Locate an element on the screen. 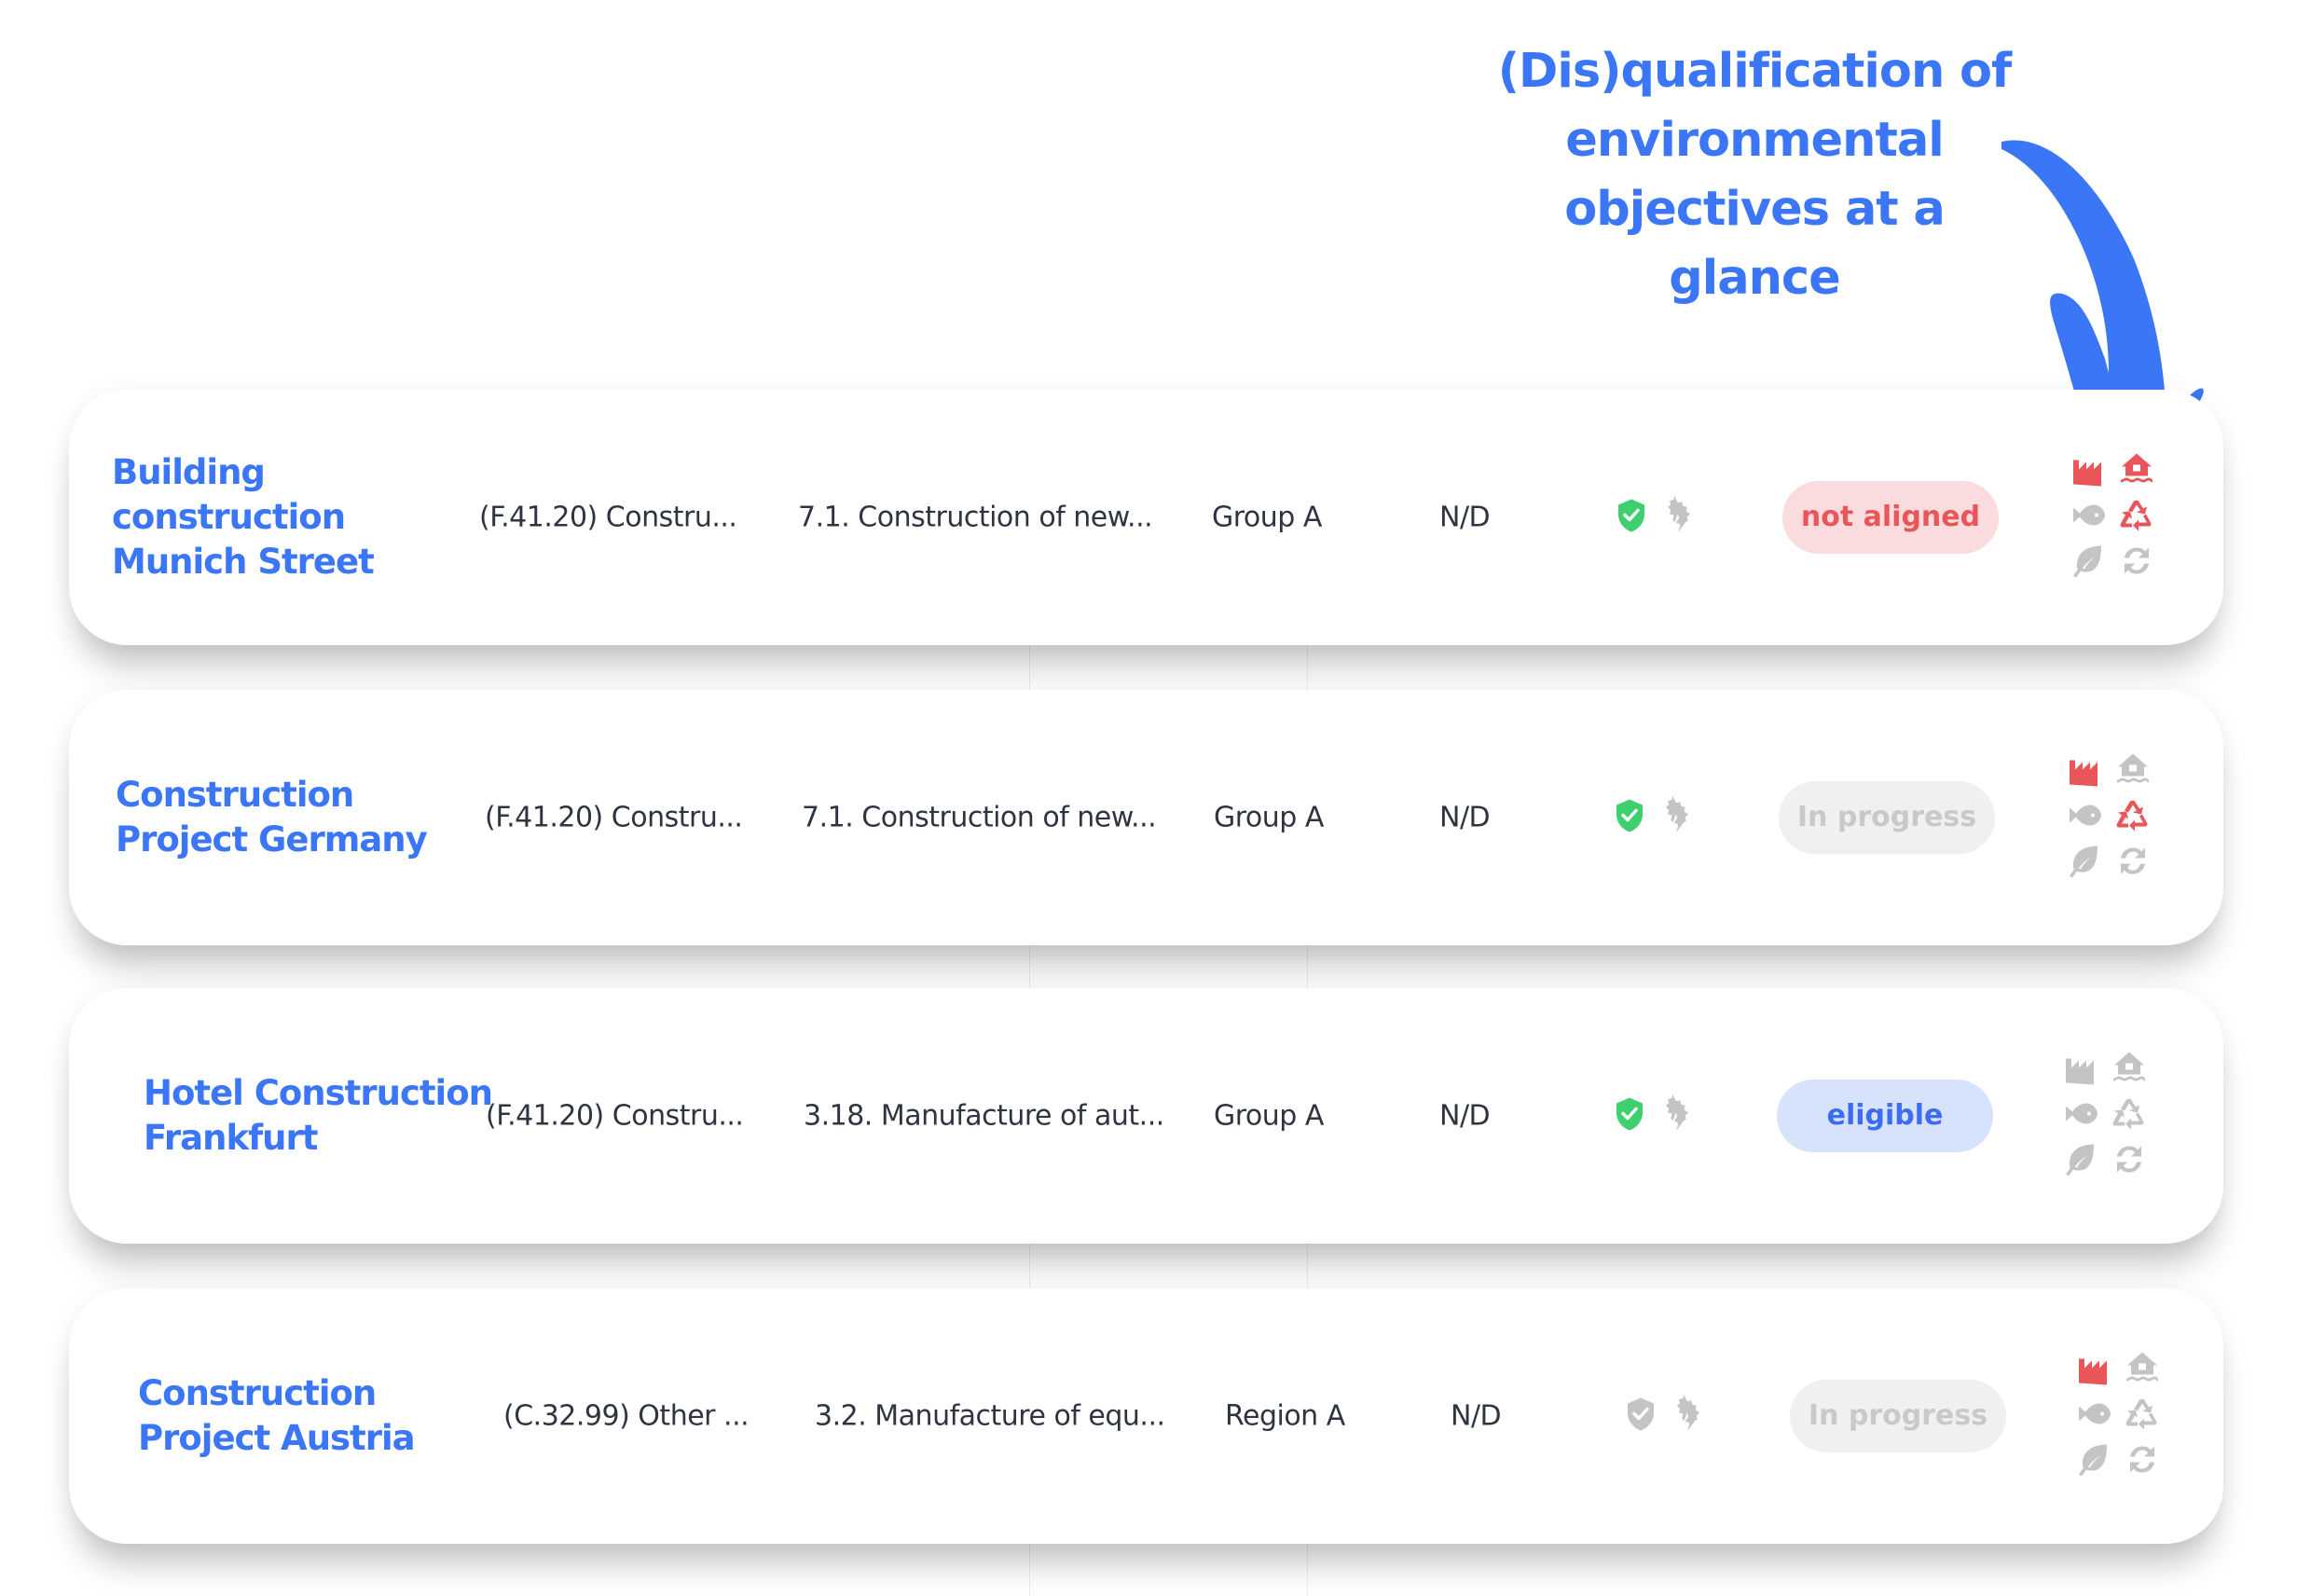 The height and width of the screenshot is (1596, 2297). project-name-link: Building construction Munich Street is located at coordinates (289, 517).